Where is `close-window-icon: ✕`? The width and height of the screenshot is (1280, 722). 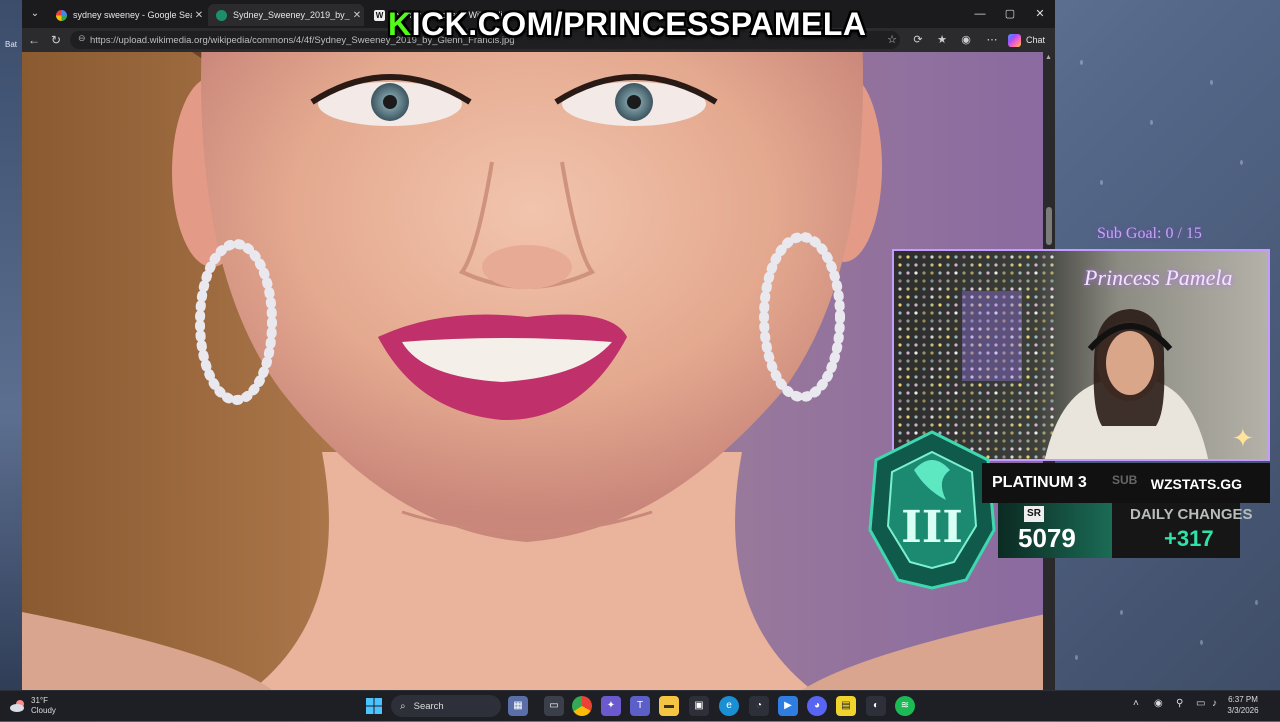 close-window-icon: ✕ is located at coordinates (1040, 14).